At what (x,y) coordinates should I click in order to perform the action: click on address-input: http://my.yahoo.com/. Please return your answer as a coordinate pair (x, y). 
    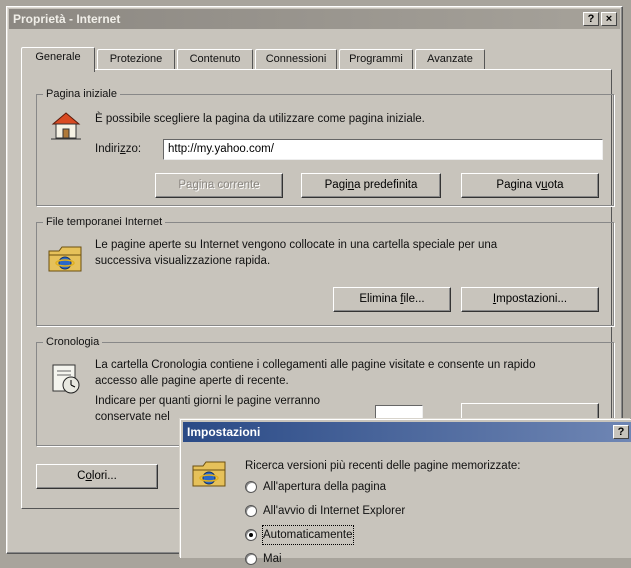
    Looking at the image, I should click on (383, 149).